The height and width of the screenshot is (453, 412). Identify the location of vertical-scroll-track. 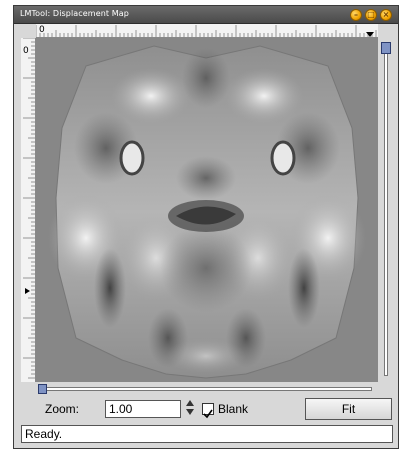
(386, 209).